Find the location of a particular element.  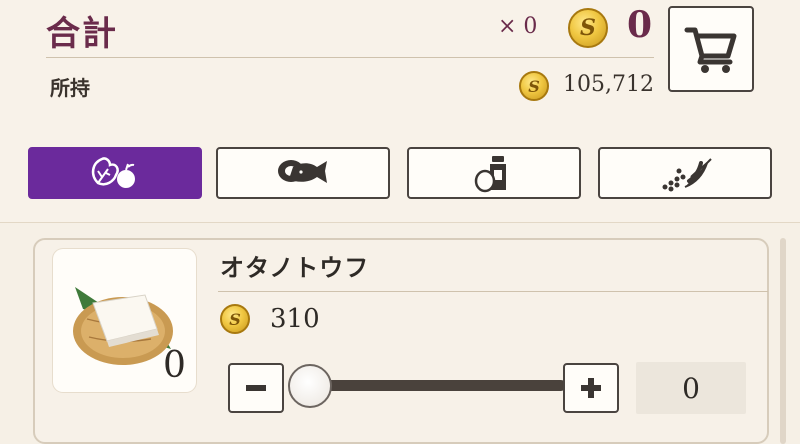

increase-button is located at coordinates (591, 388).